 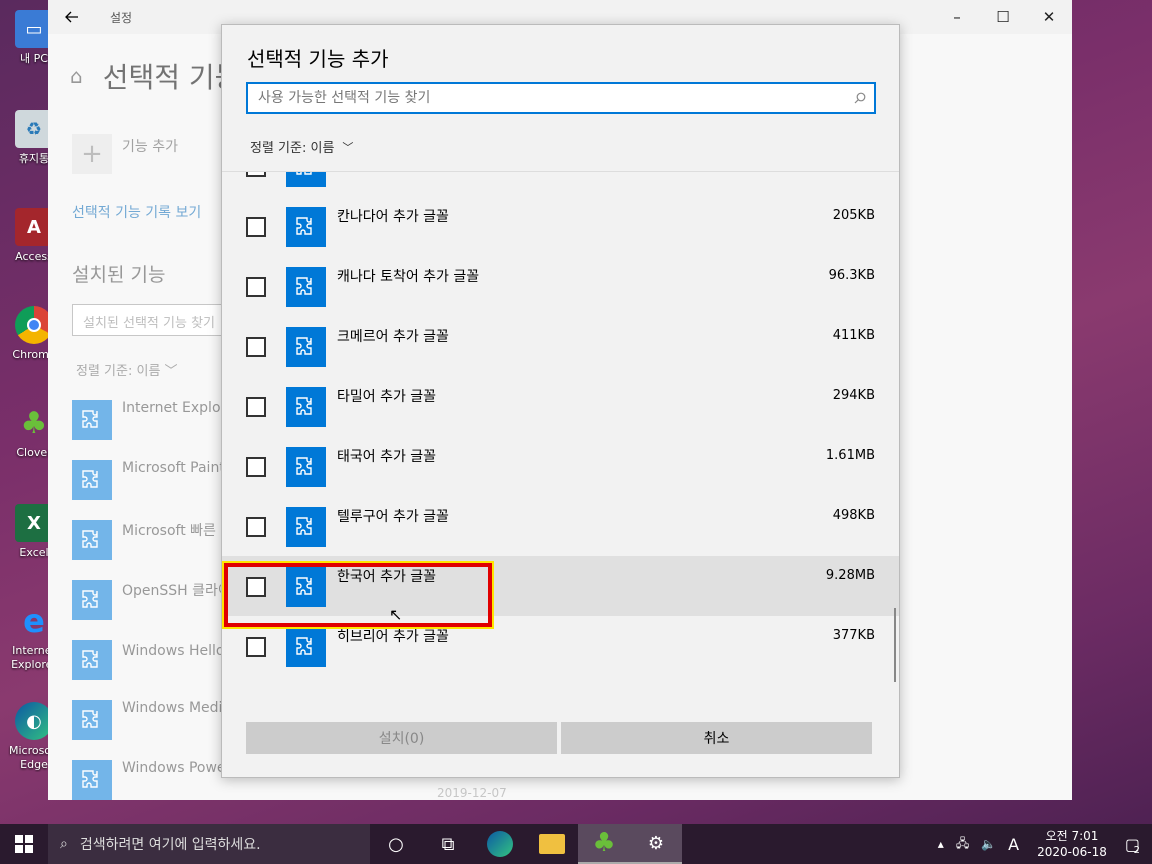 What do you see at coordinates (560, 226) in the screenshot?
I see `list-item: 칸나다어 추가 글꼴 205KB` at bounding box center [560, 226].